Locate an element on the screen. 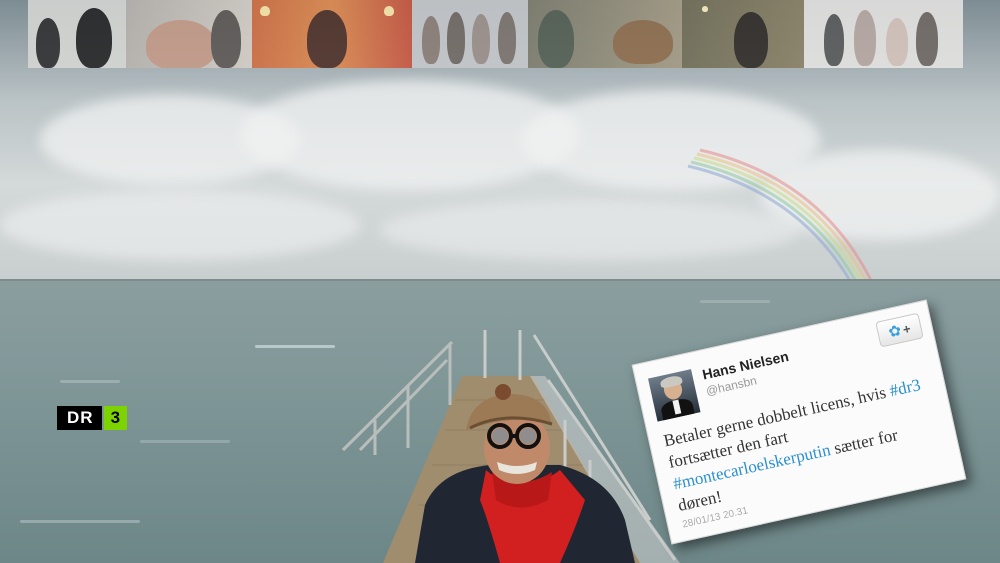  hashtag-link: #dr3 is located at coordinates (905, 387).